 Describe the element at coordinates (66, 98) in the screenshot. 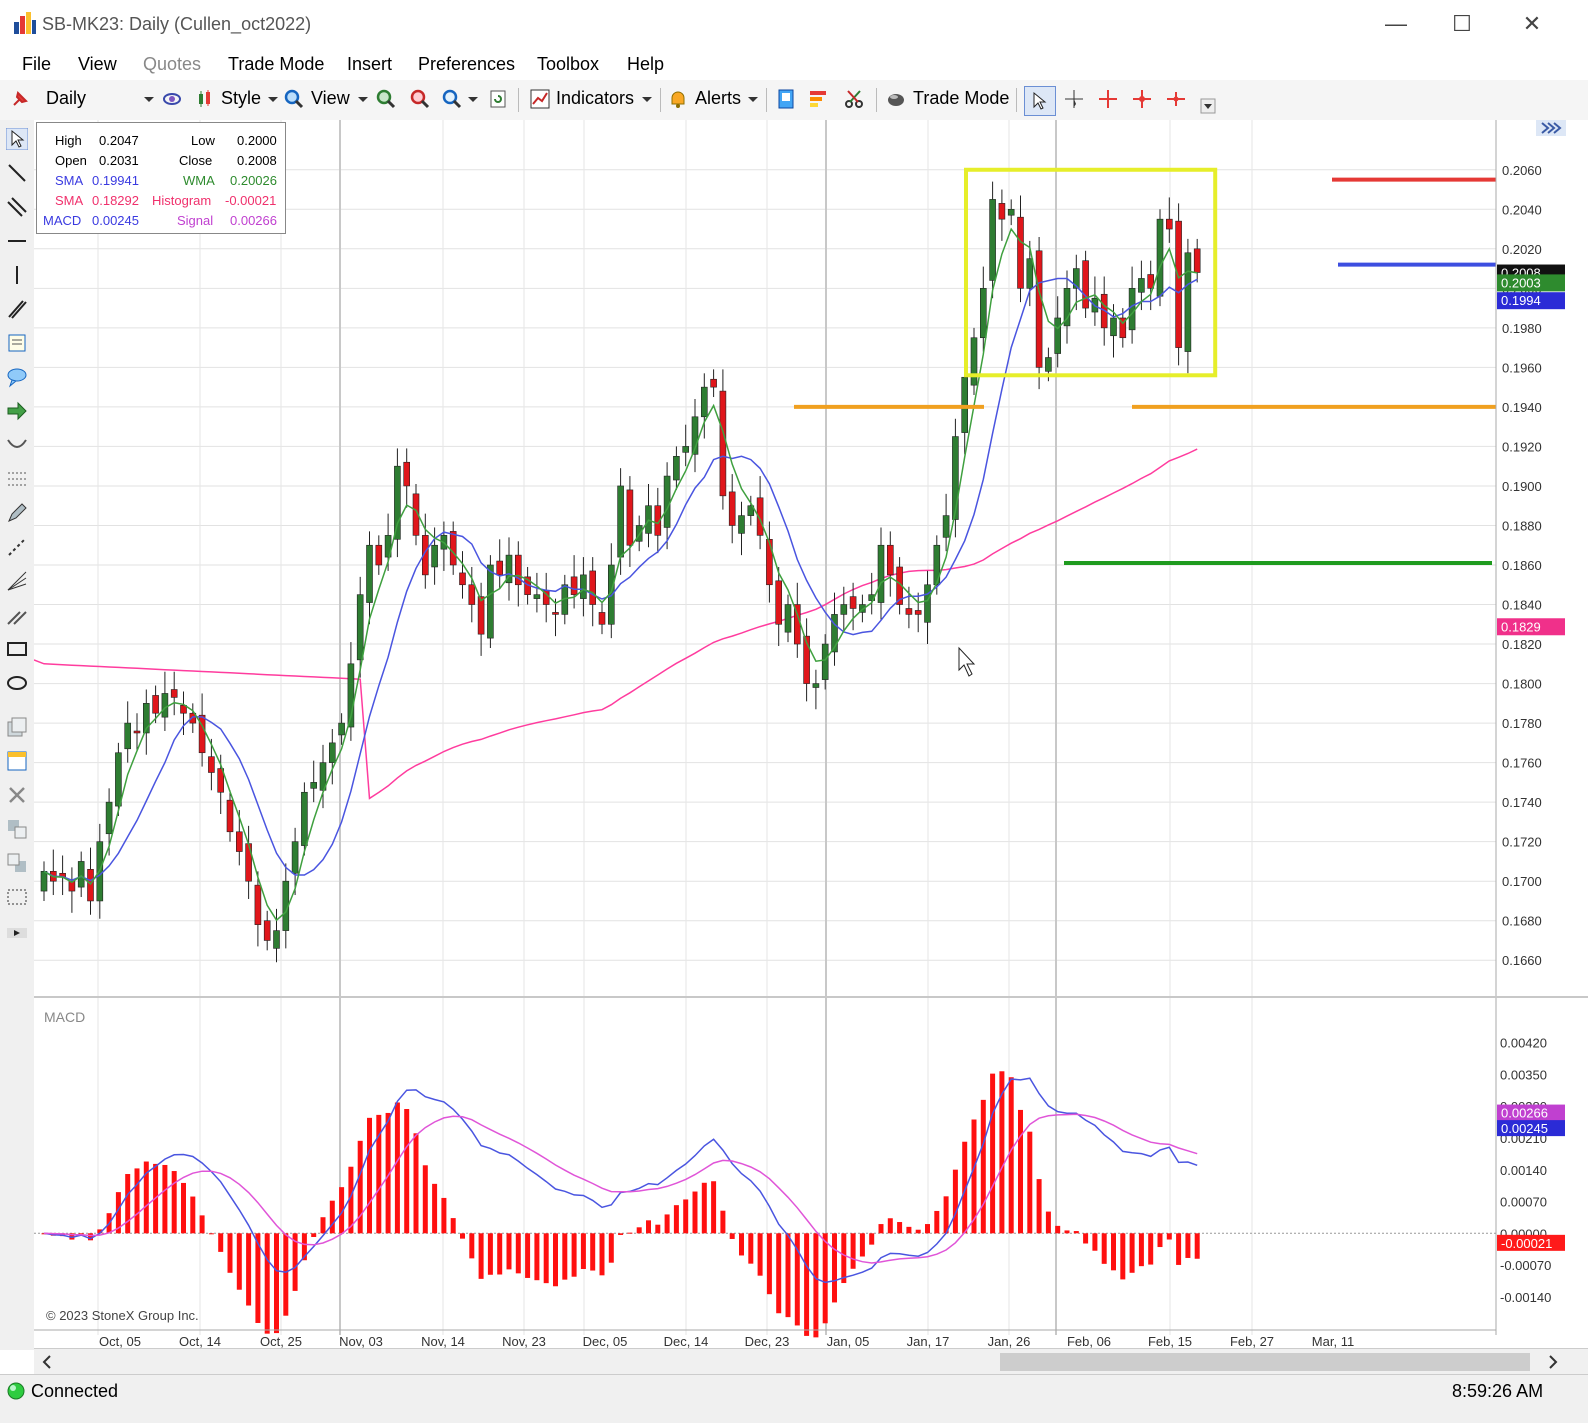

I see `period-select: Daily` at that location.